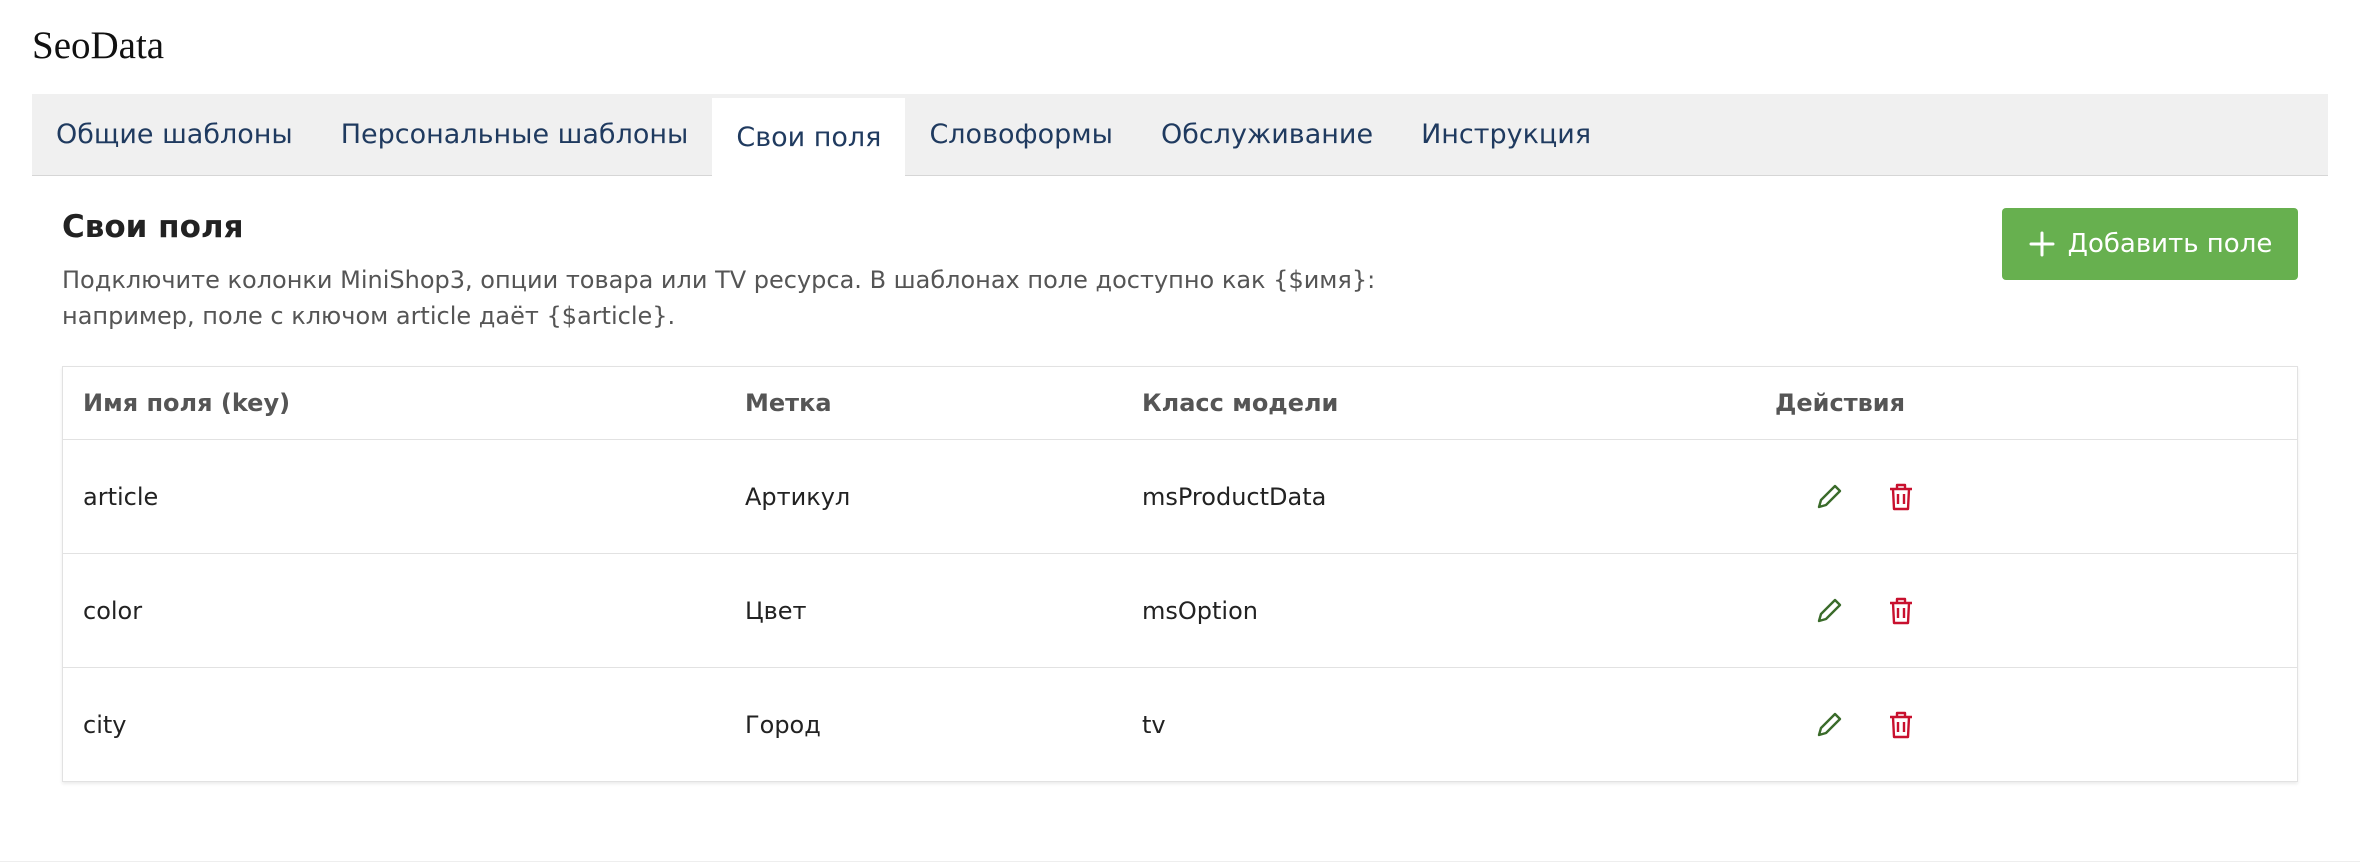 This screenshot has height=864, width=2360. I want to click on column-header-key: Имя поля (key), so click(394, 403).